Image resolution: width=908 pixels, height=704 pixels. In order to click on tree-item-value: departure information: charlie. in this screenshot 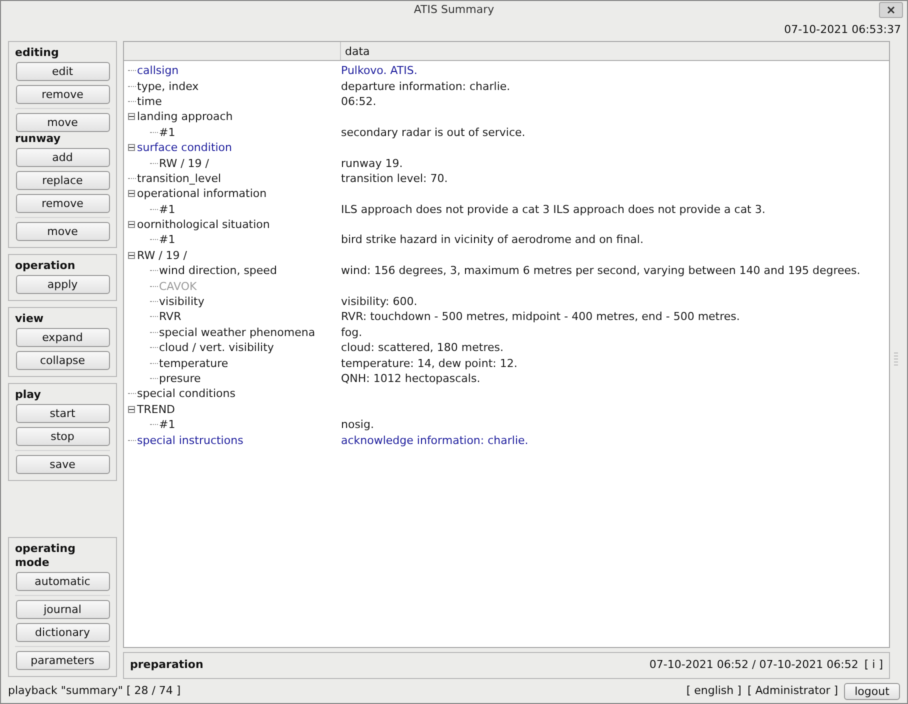, I will do `click(425, 86)`.